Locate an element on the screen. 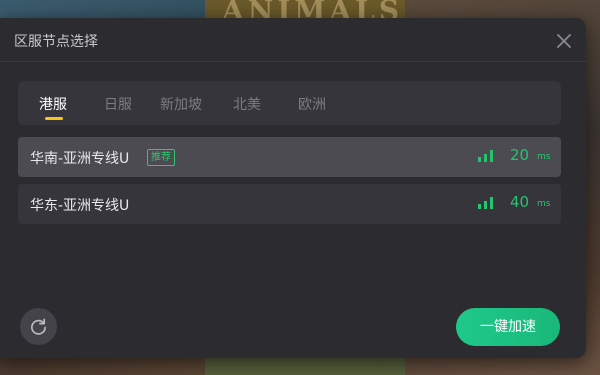 The width and height of the screenshot is (600, 375). tab-hk: 港服 is located at coordinates (53, 104).